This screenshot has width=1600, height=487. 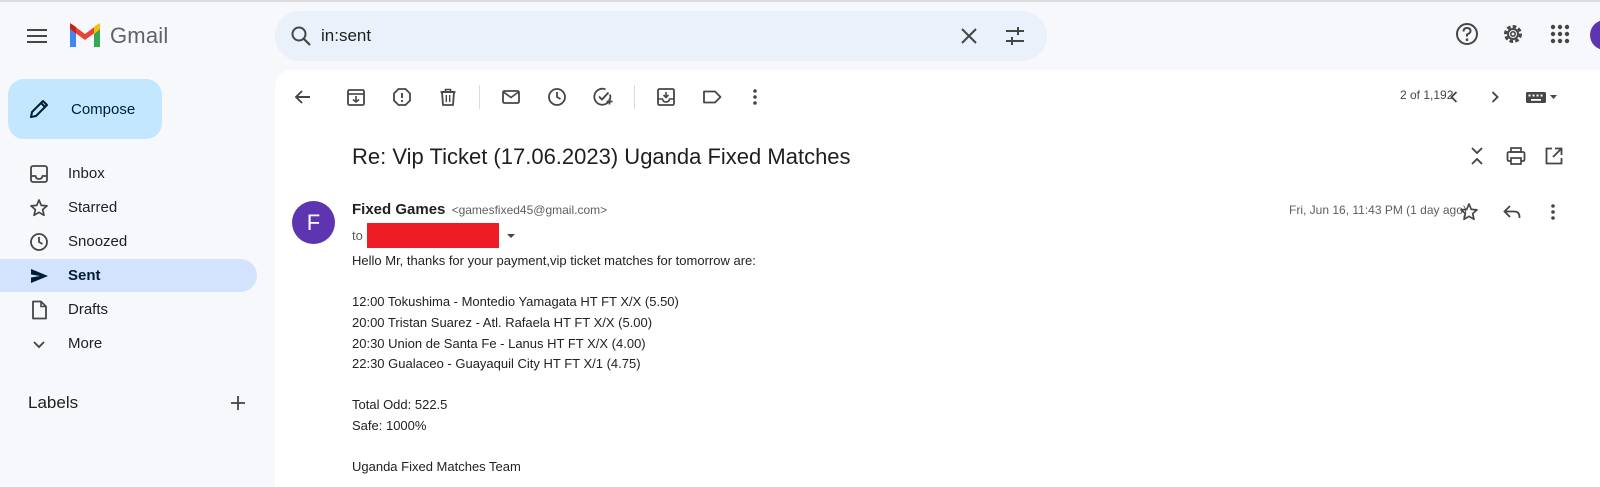 I want to click on clear-search-icon, so click(x=969, y=36).